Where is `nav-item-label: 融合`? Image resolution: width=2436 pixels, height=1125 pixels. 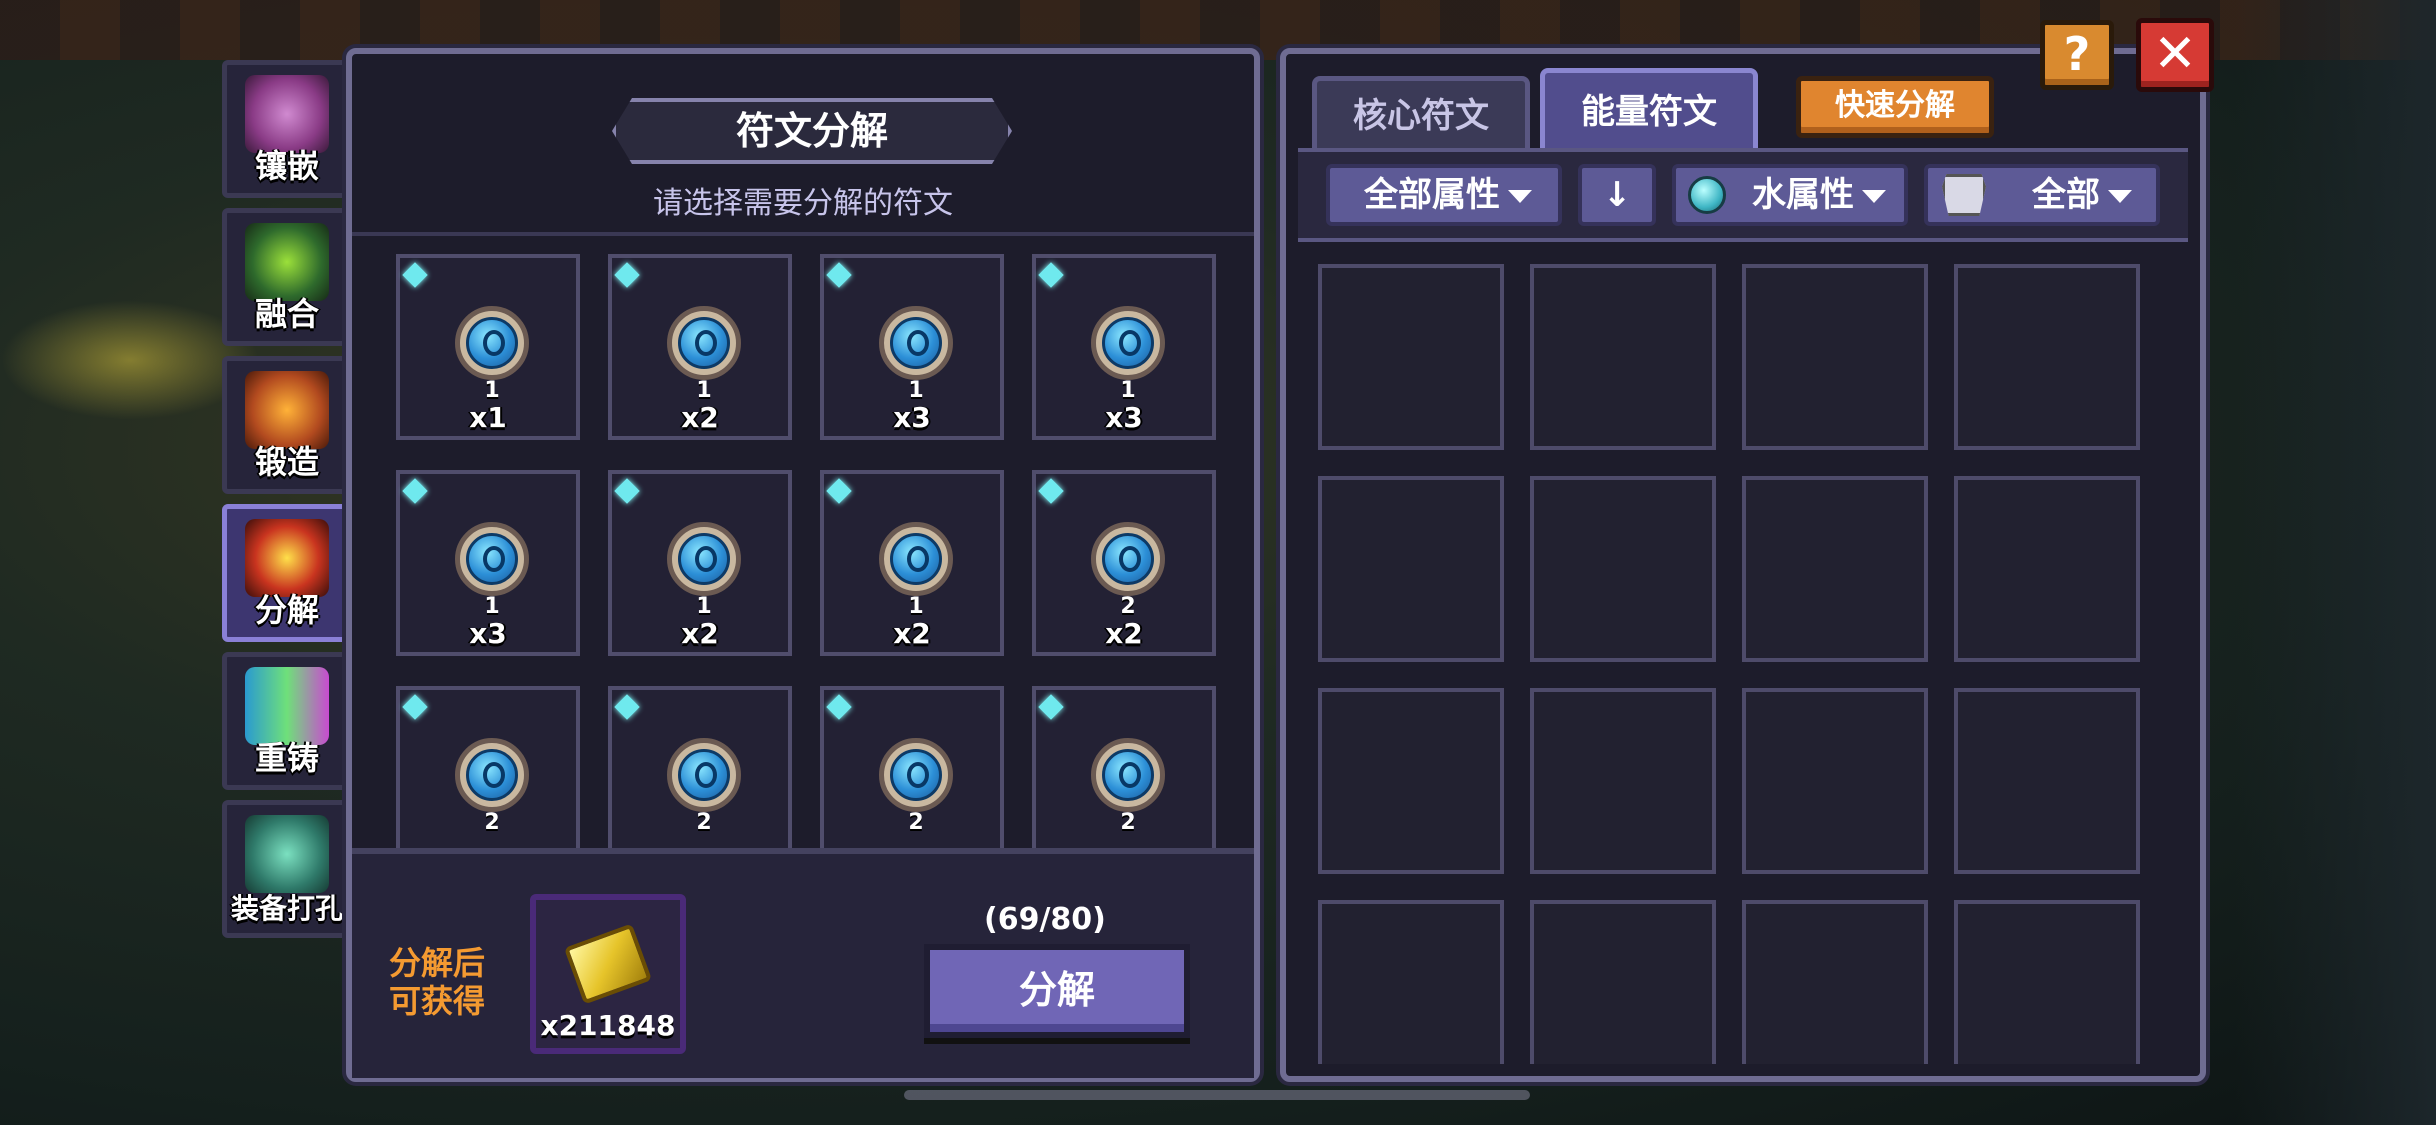
nav-item-label: 融合 is located at coordinates (286, 314).